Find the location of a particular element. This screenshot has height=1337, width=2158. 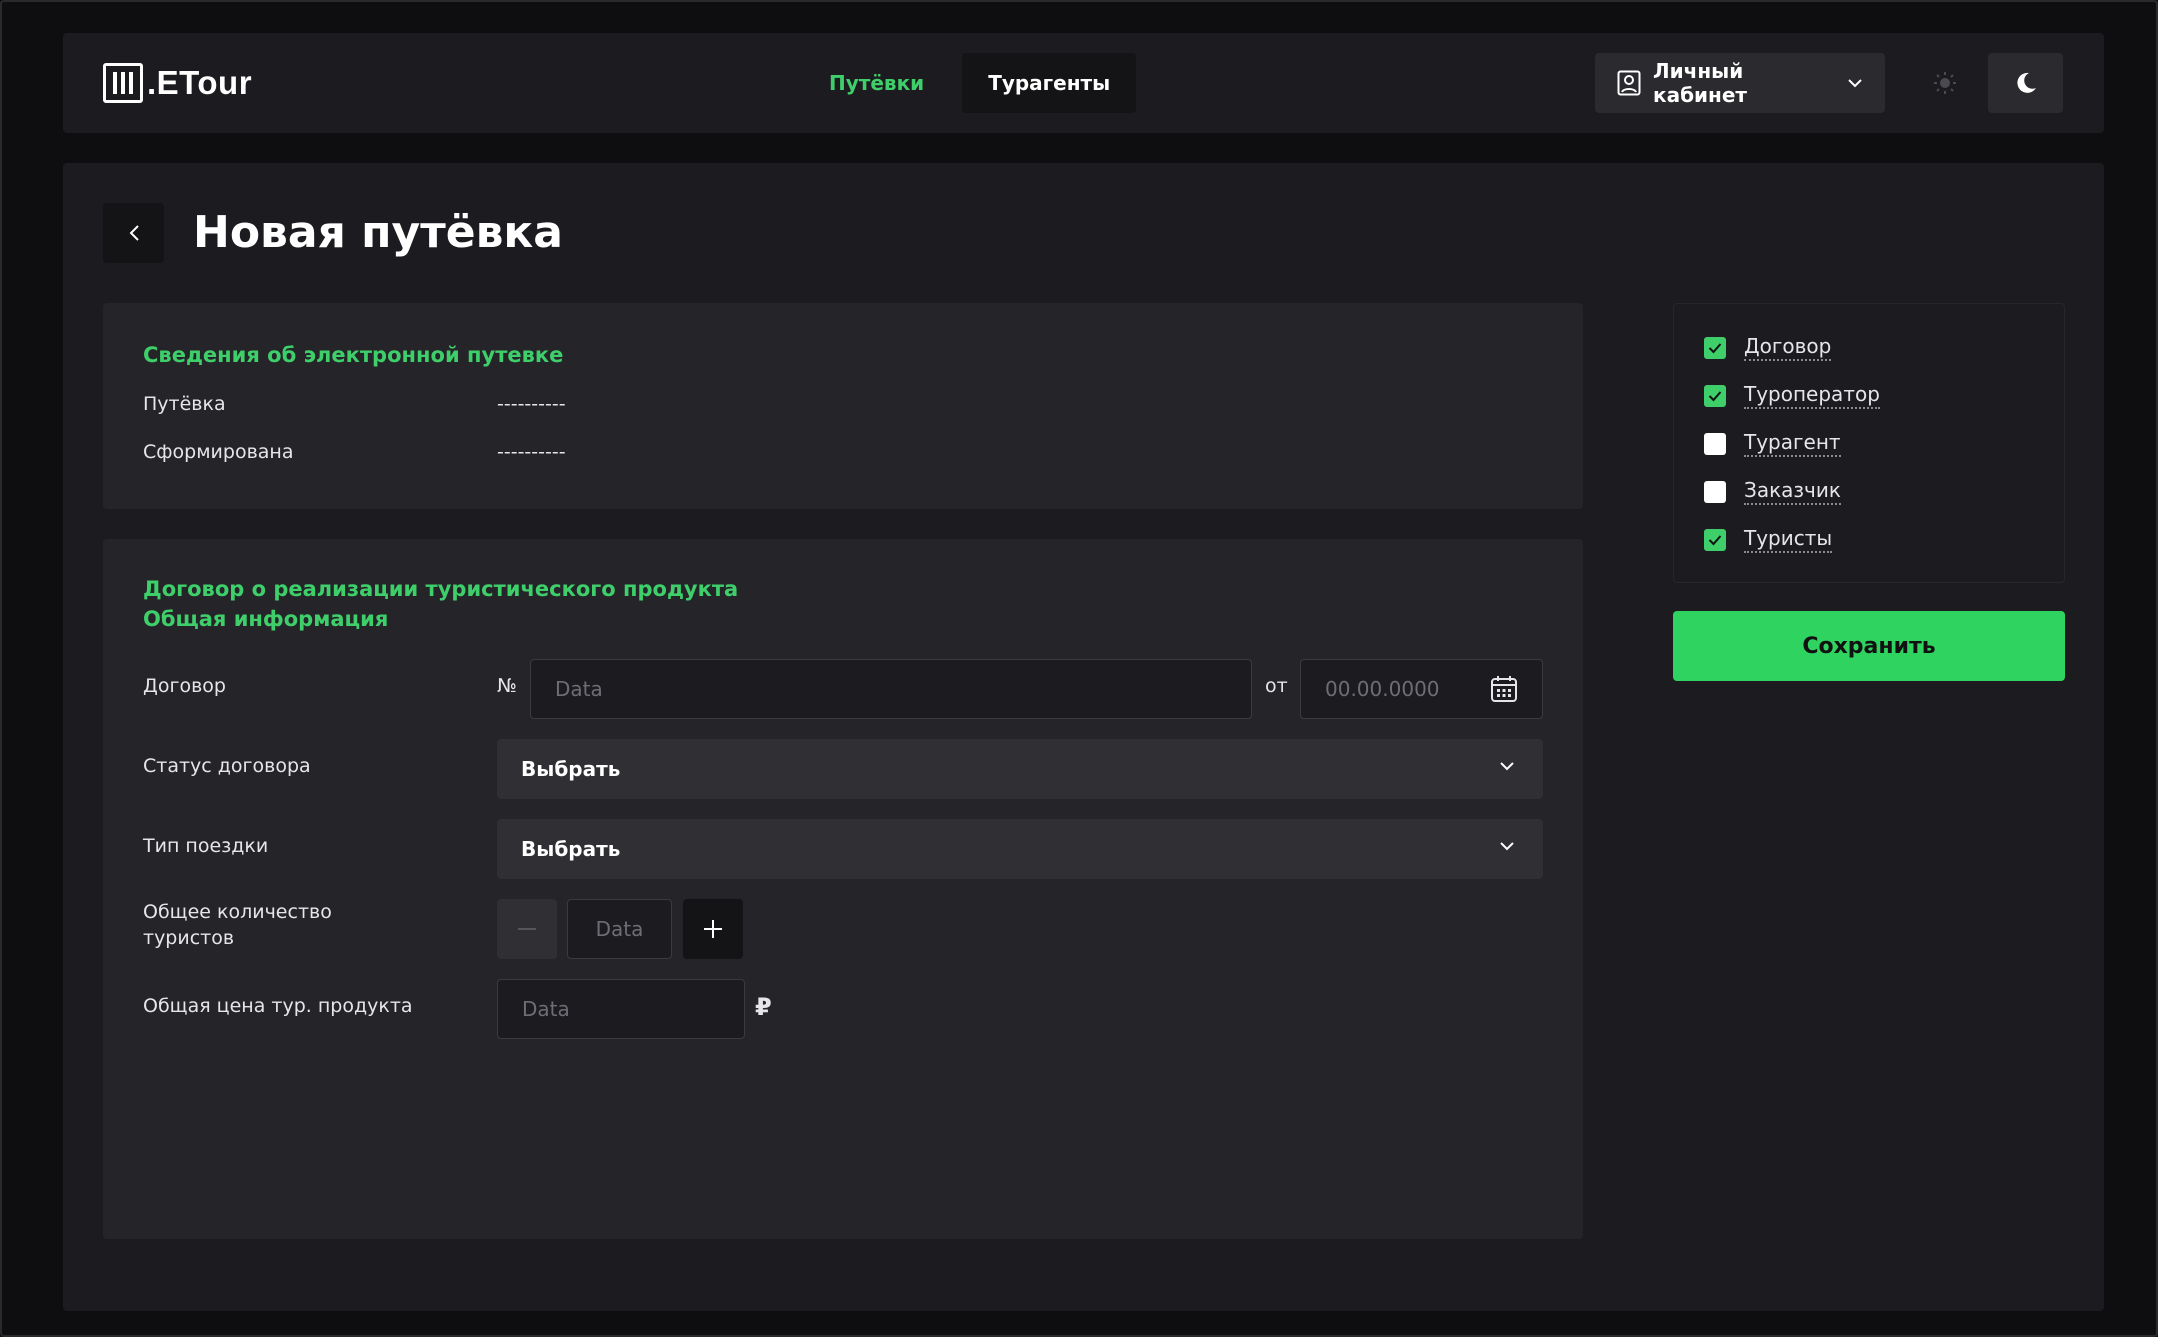

sun-icon is located at coordinates (1945, 83).